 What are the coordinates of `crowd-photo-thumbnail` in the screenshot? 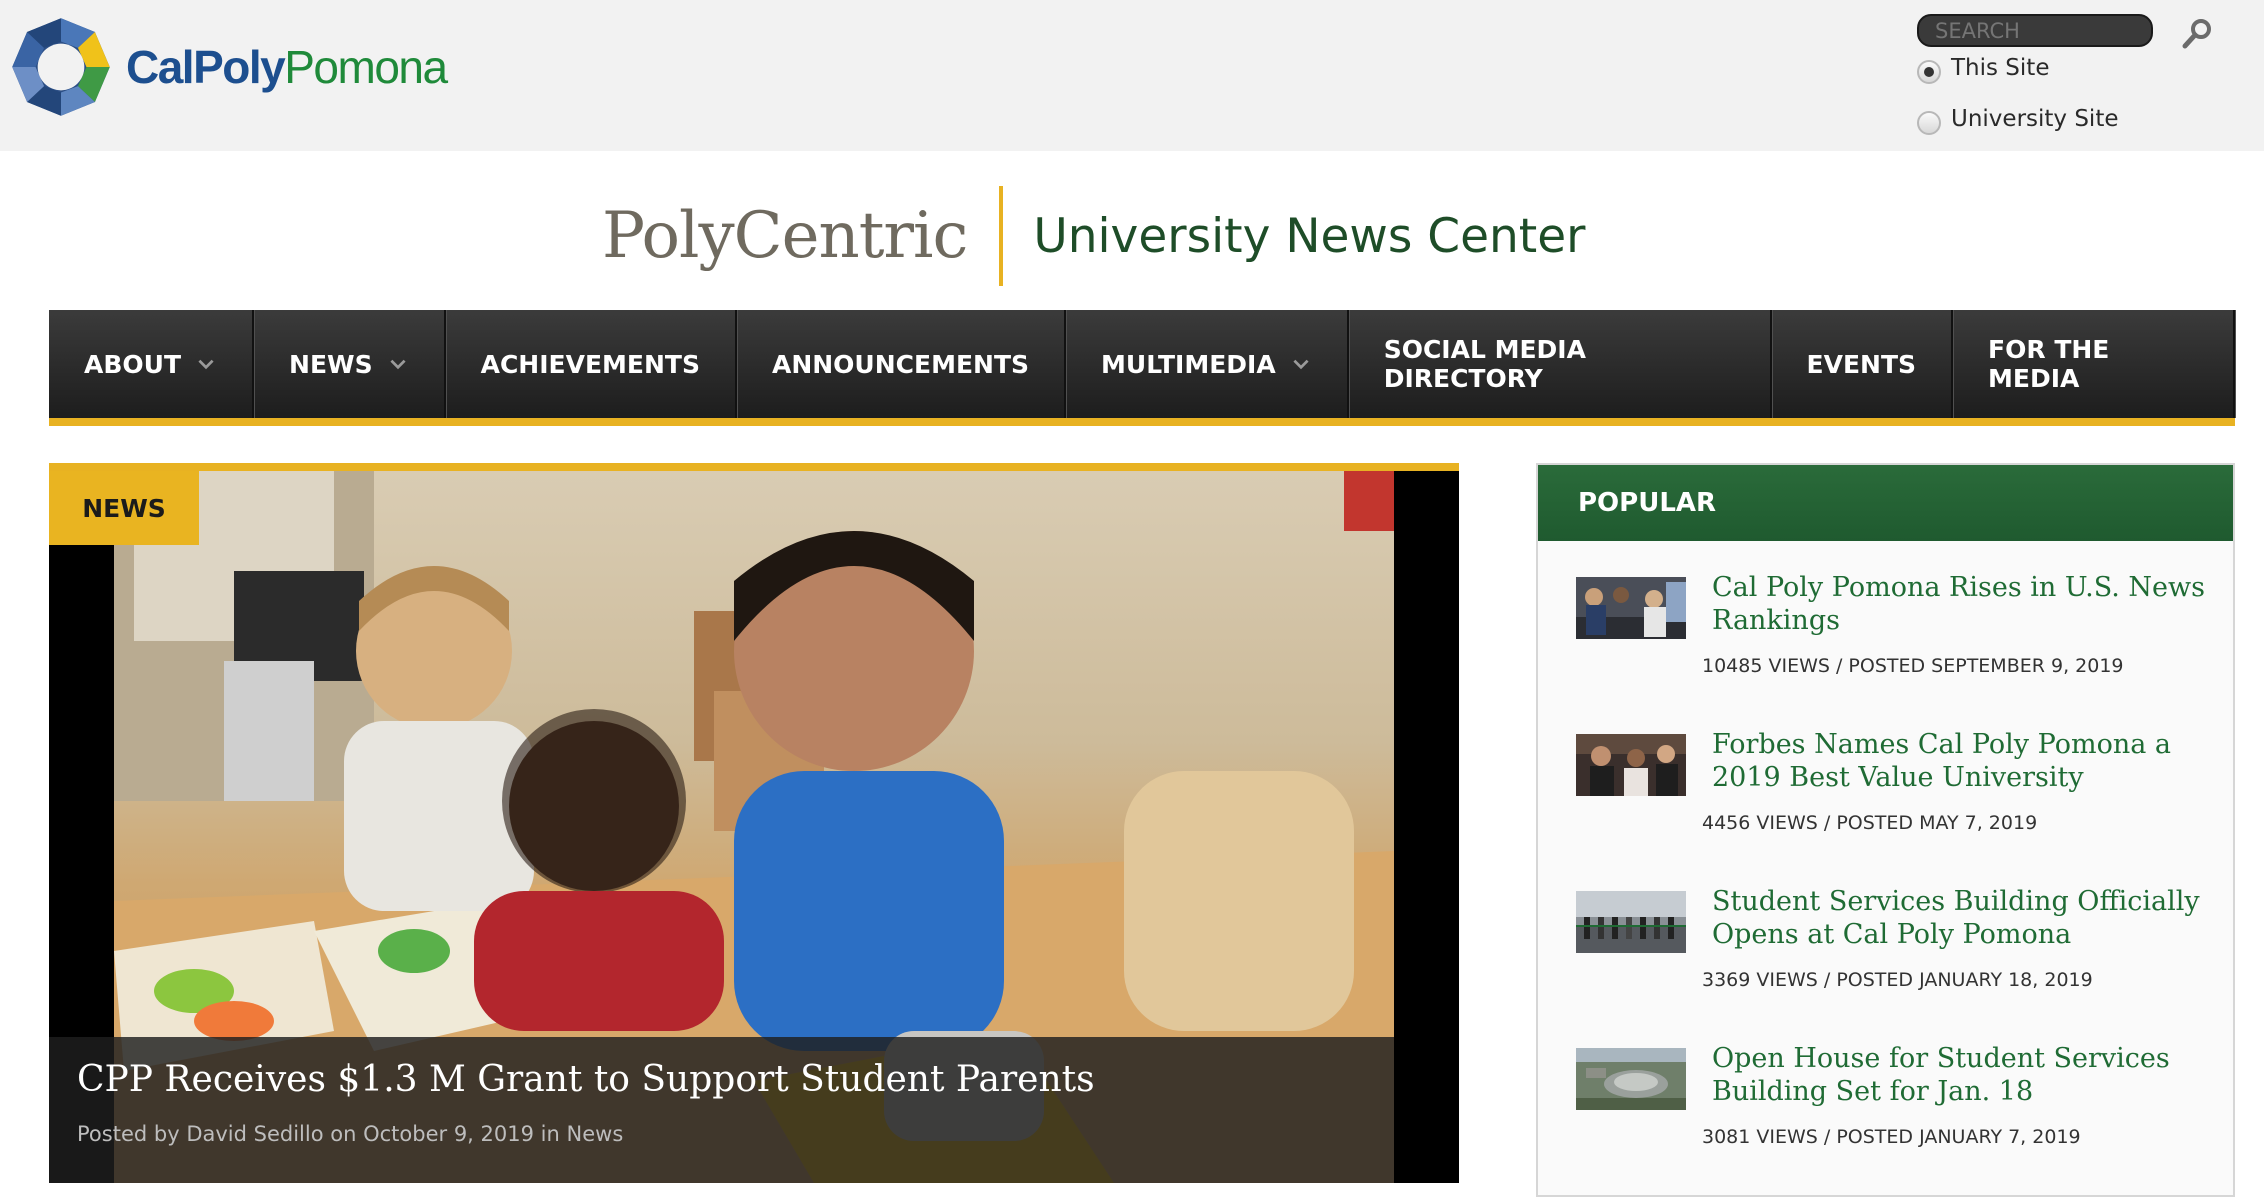 It's located at (1631, 608).